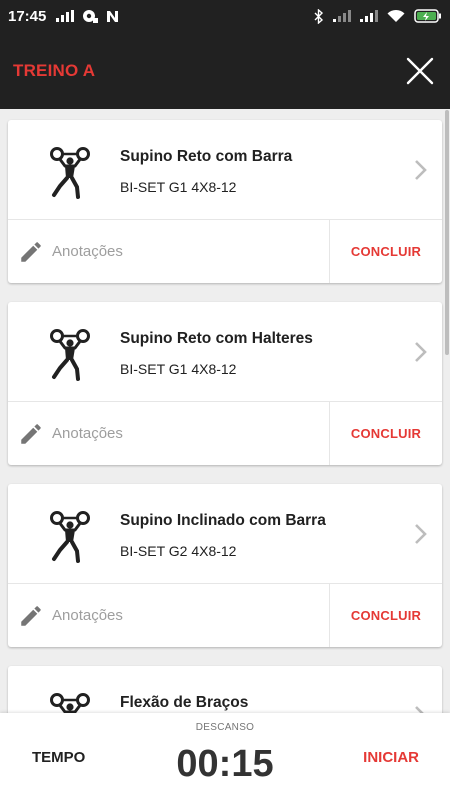 The image size is (450, 800). I want to click on scrollbar, so click(447, 232).